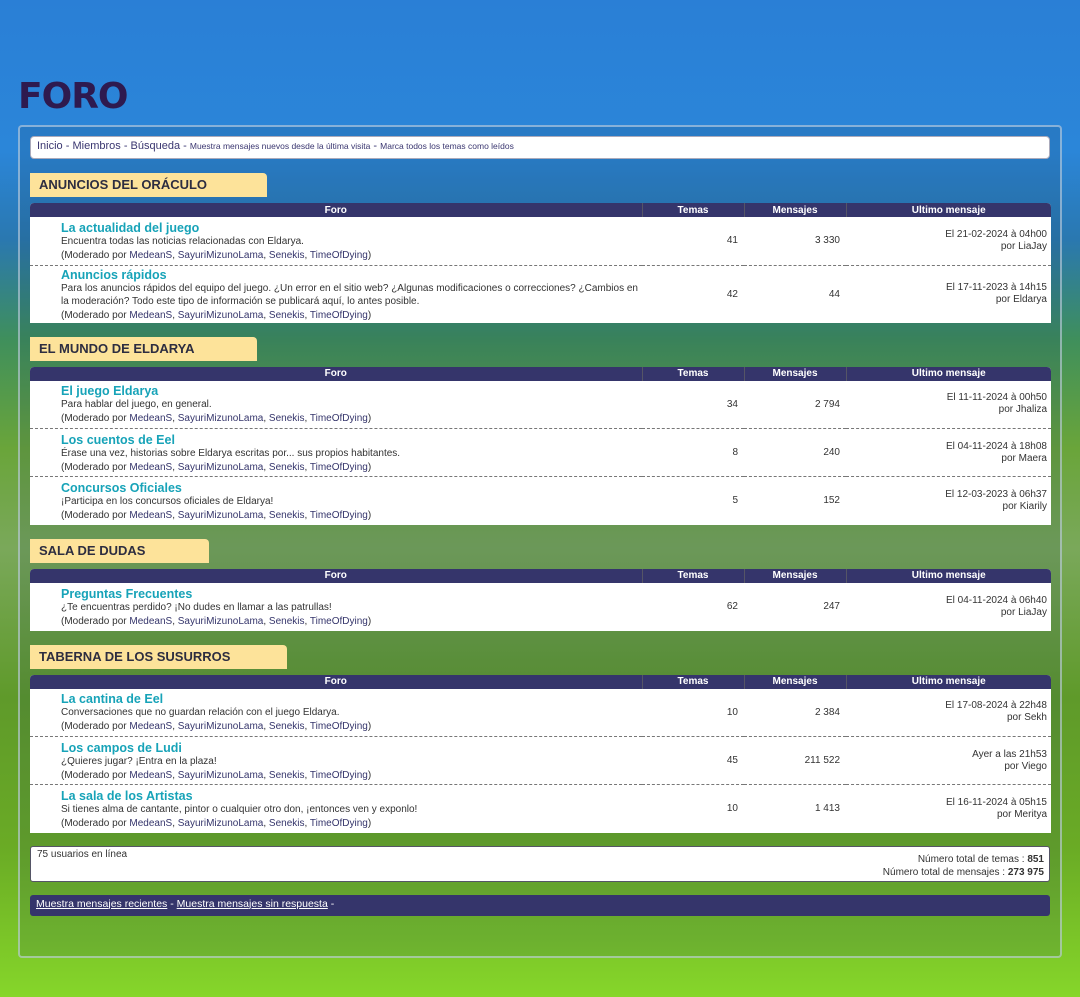  Describe the element at coordinates (732, 809) in the screenshot. I see `topics-count: 10` at that location.